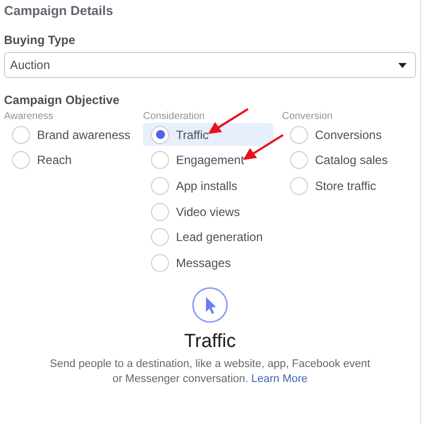 The width and height of the screenshot is (426, 424). I want to click on learn-more-link: Learn More, so click(279, 379).